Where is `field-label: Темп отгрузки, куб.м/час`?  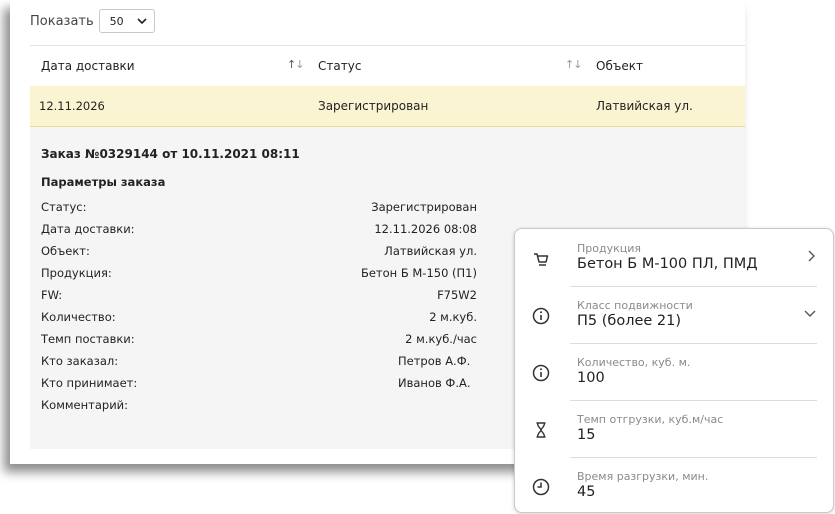
field-label: Темп отгрузки, куб.м/час is located at coordinates (650, 419).